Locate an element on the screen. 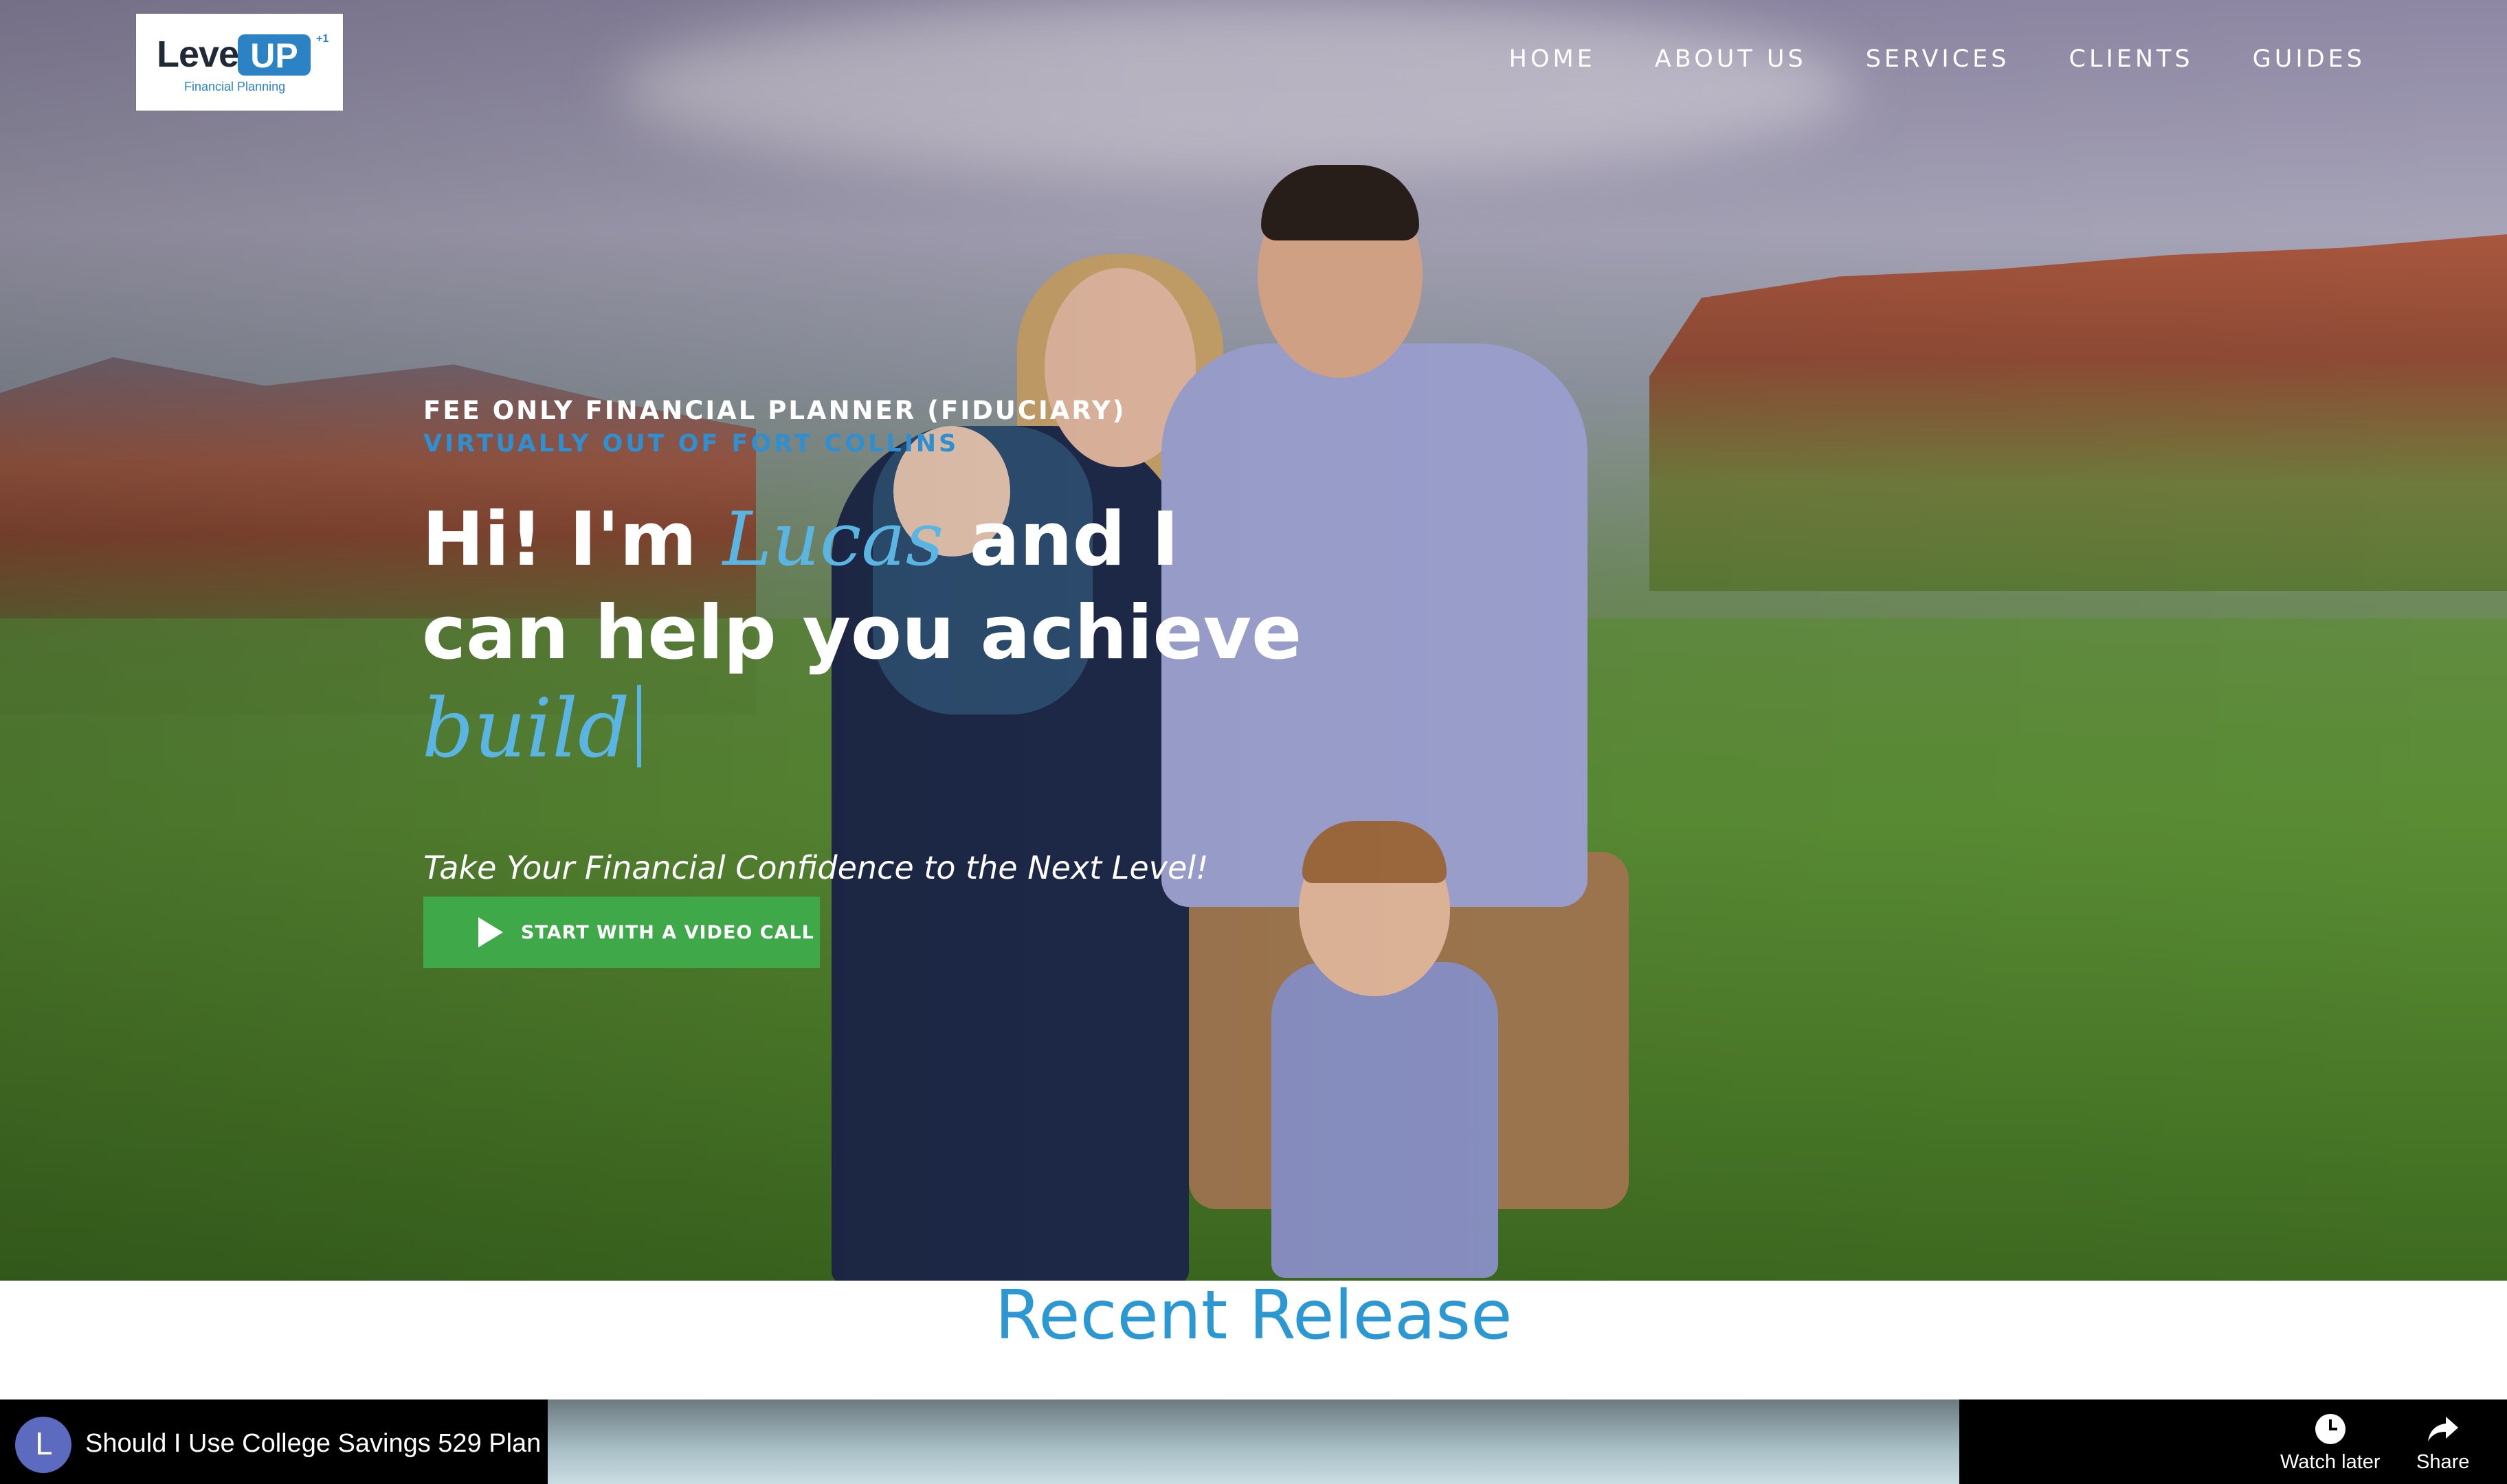 This screenshot has height=1484, width=2507. nav-clients: CLIENTS is located at coordinates (2131, 59).